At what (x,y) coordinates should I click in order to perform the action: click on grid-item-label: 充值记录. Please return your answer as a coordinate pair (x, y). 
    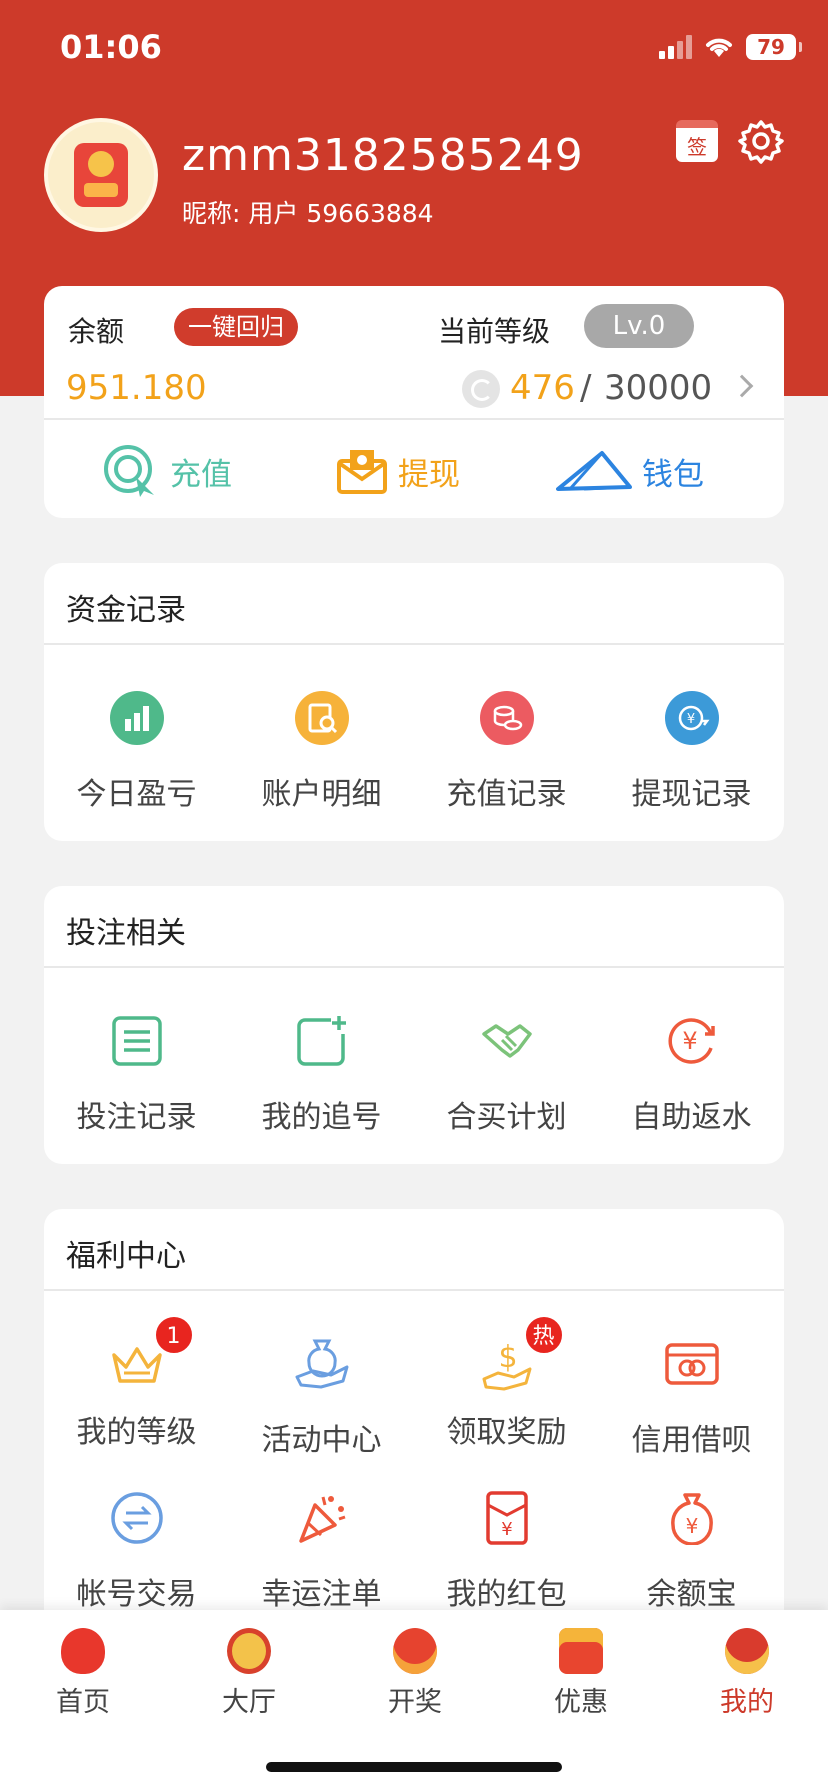
    Looking at the image, I should click on (506, 794).